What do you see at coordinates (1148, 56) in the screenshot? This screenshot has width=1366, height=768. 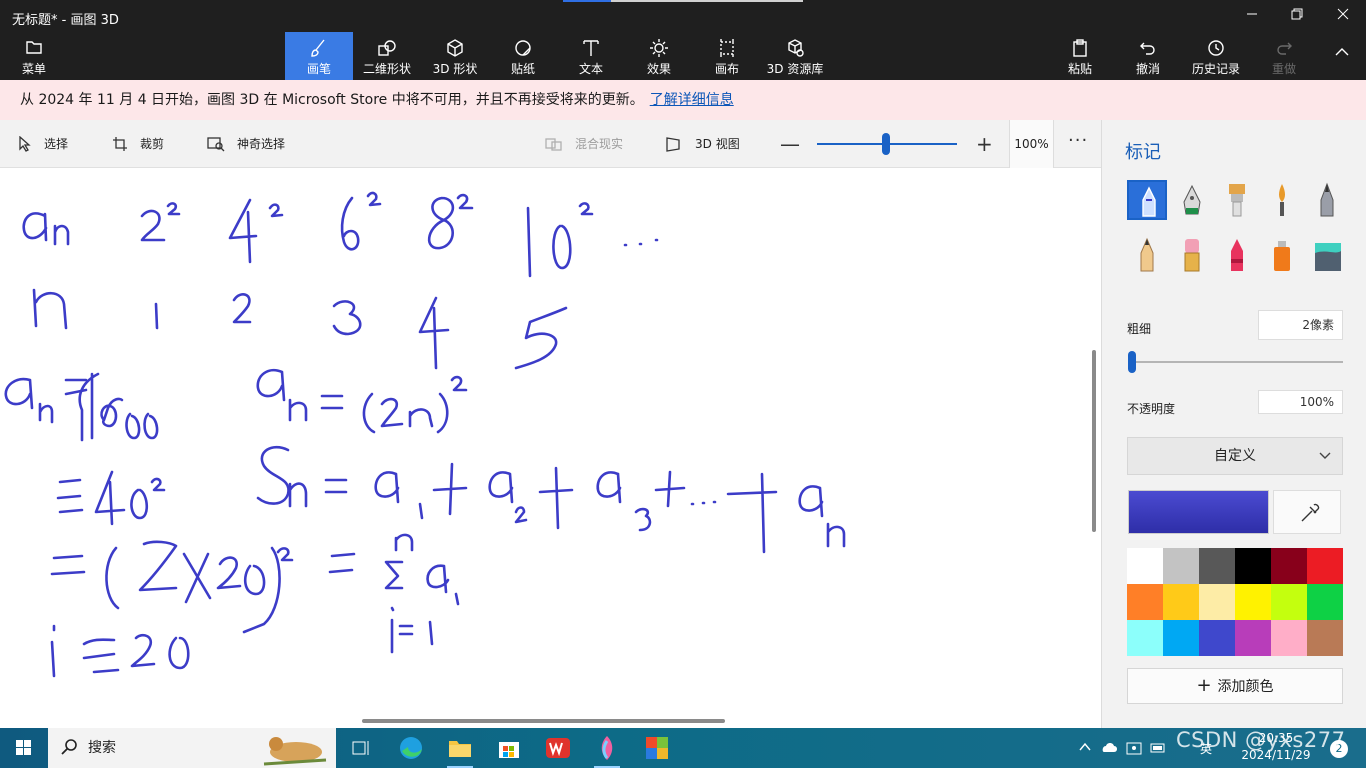 I see `undo-button: 撤消` at bounding box center [1148, 56].